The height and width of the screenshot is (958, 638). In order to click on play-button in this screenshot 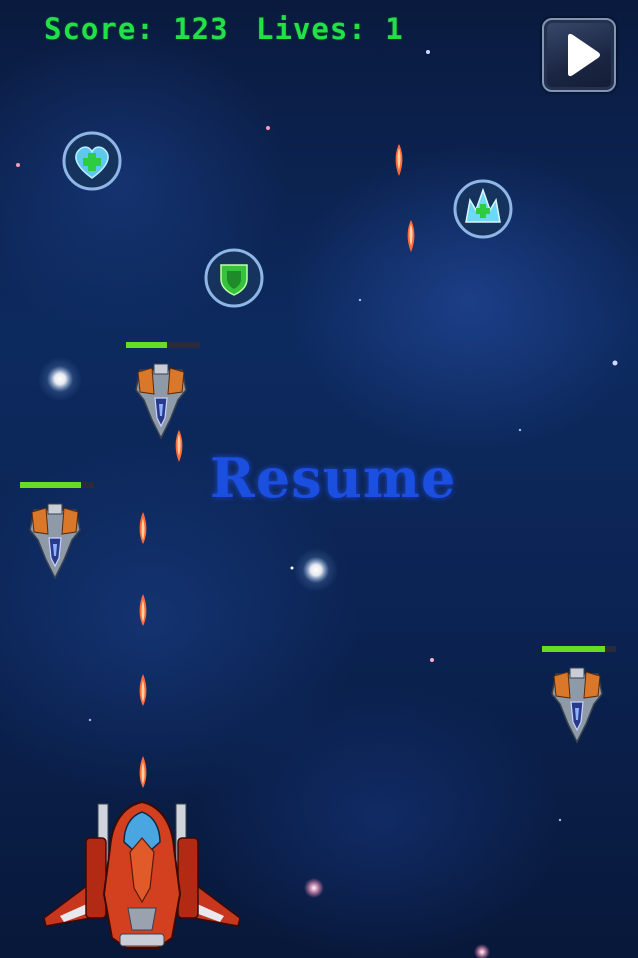, I will do `click(579, 55)`.